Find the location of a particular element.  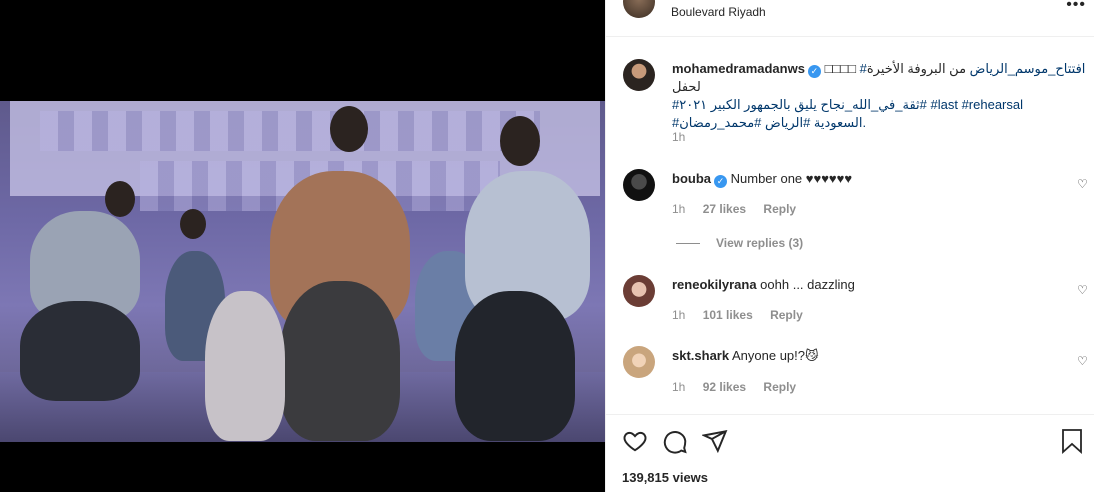

comment-icon is located at coordinates (675, 441).